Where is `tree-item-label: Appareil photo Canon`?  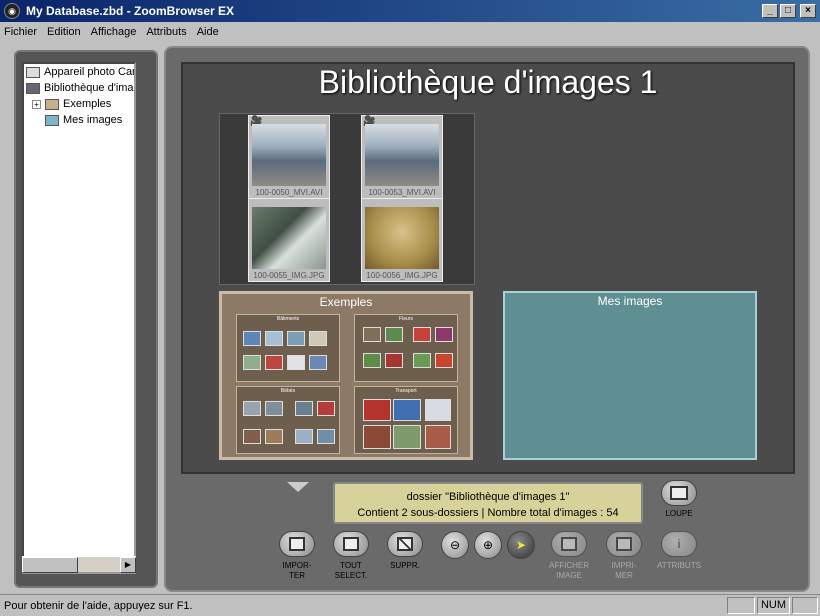
tree-item-label: Appareil photo Canon is located at coordinates (89, 72).